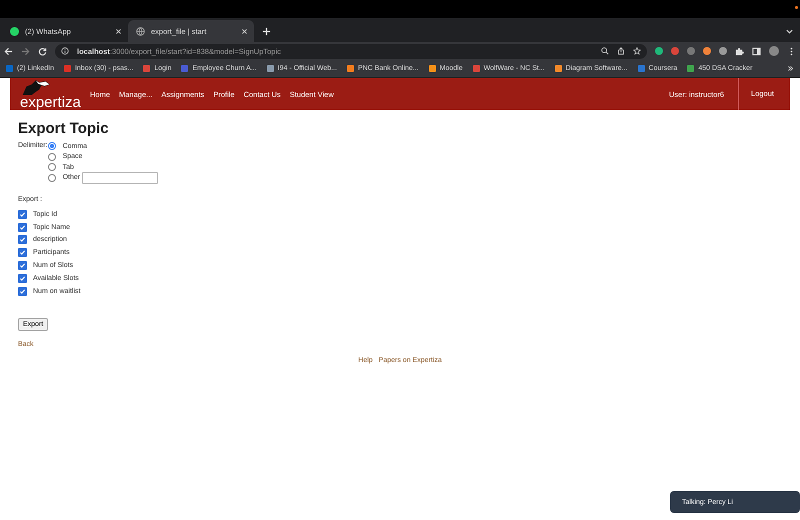 This screenshot has width=800, height=520. I want to click on logo-text: expertiza, so click(50, 102).